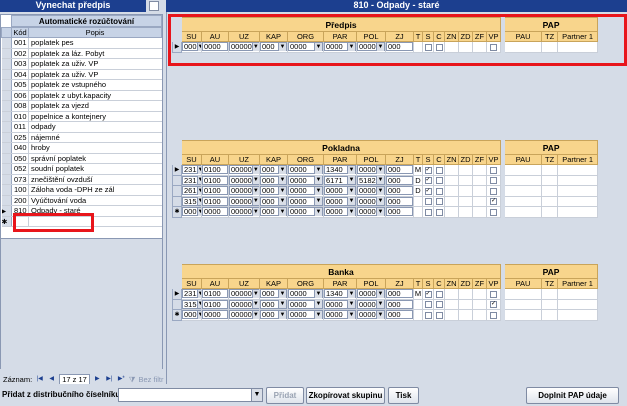  What do you see at coordinates (81, 43) in the screenshot?
I see `list-item: 001 poplatek pes` at bounding box center [81, 43].